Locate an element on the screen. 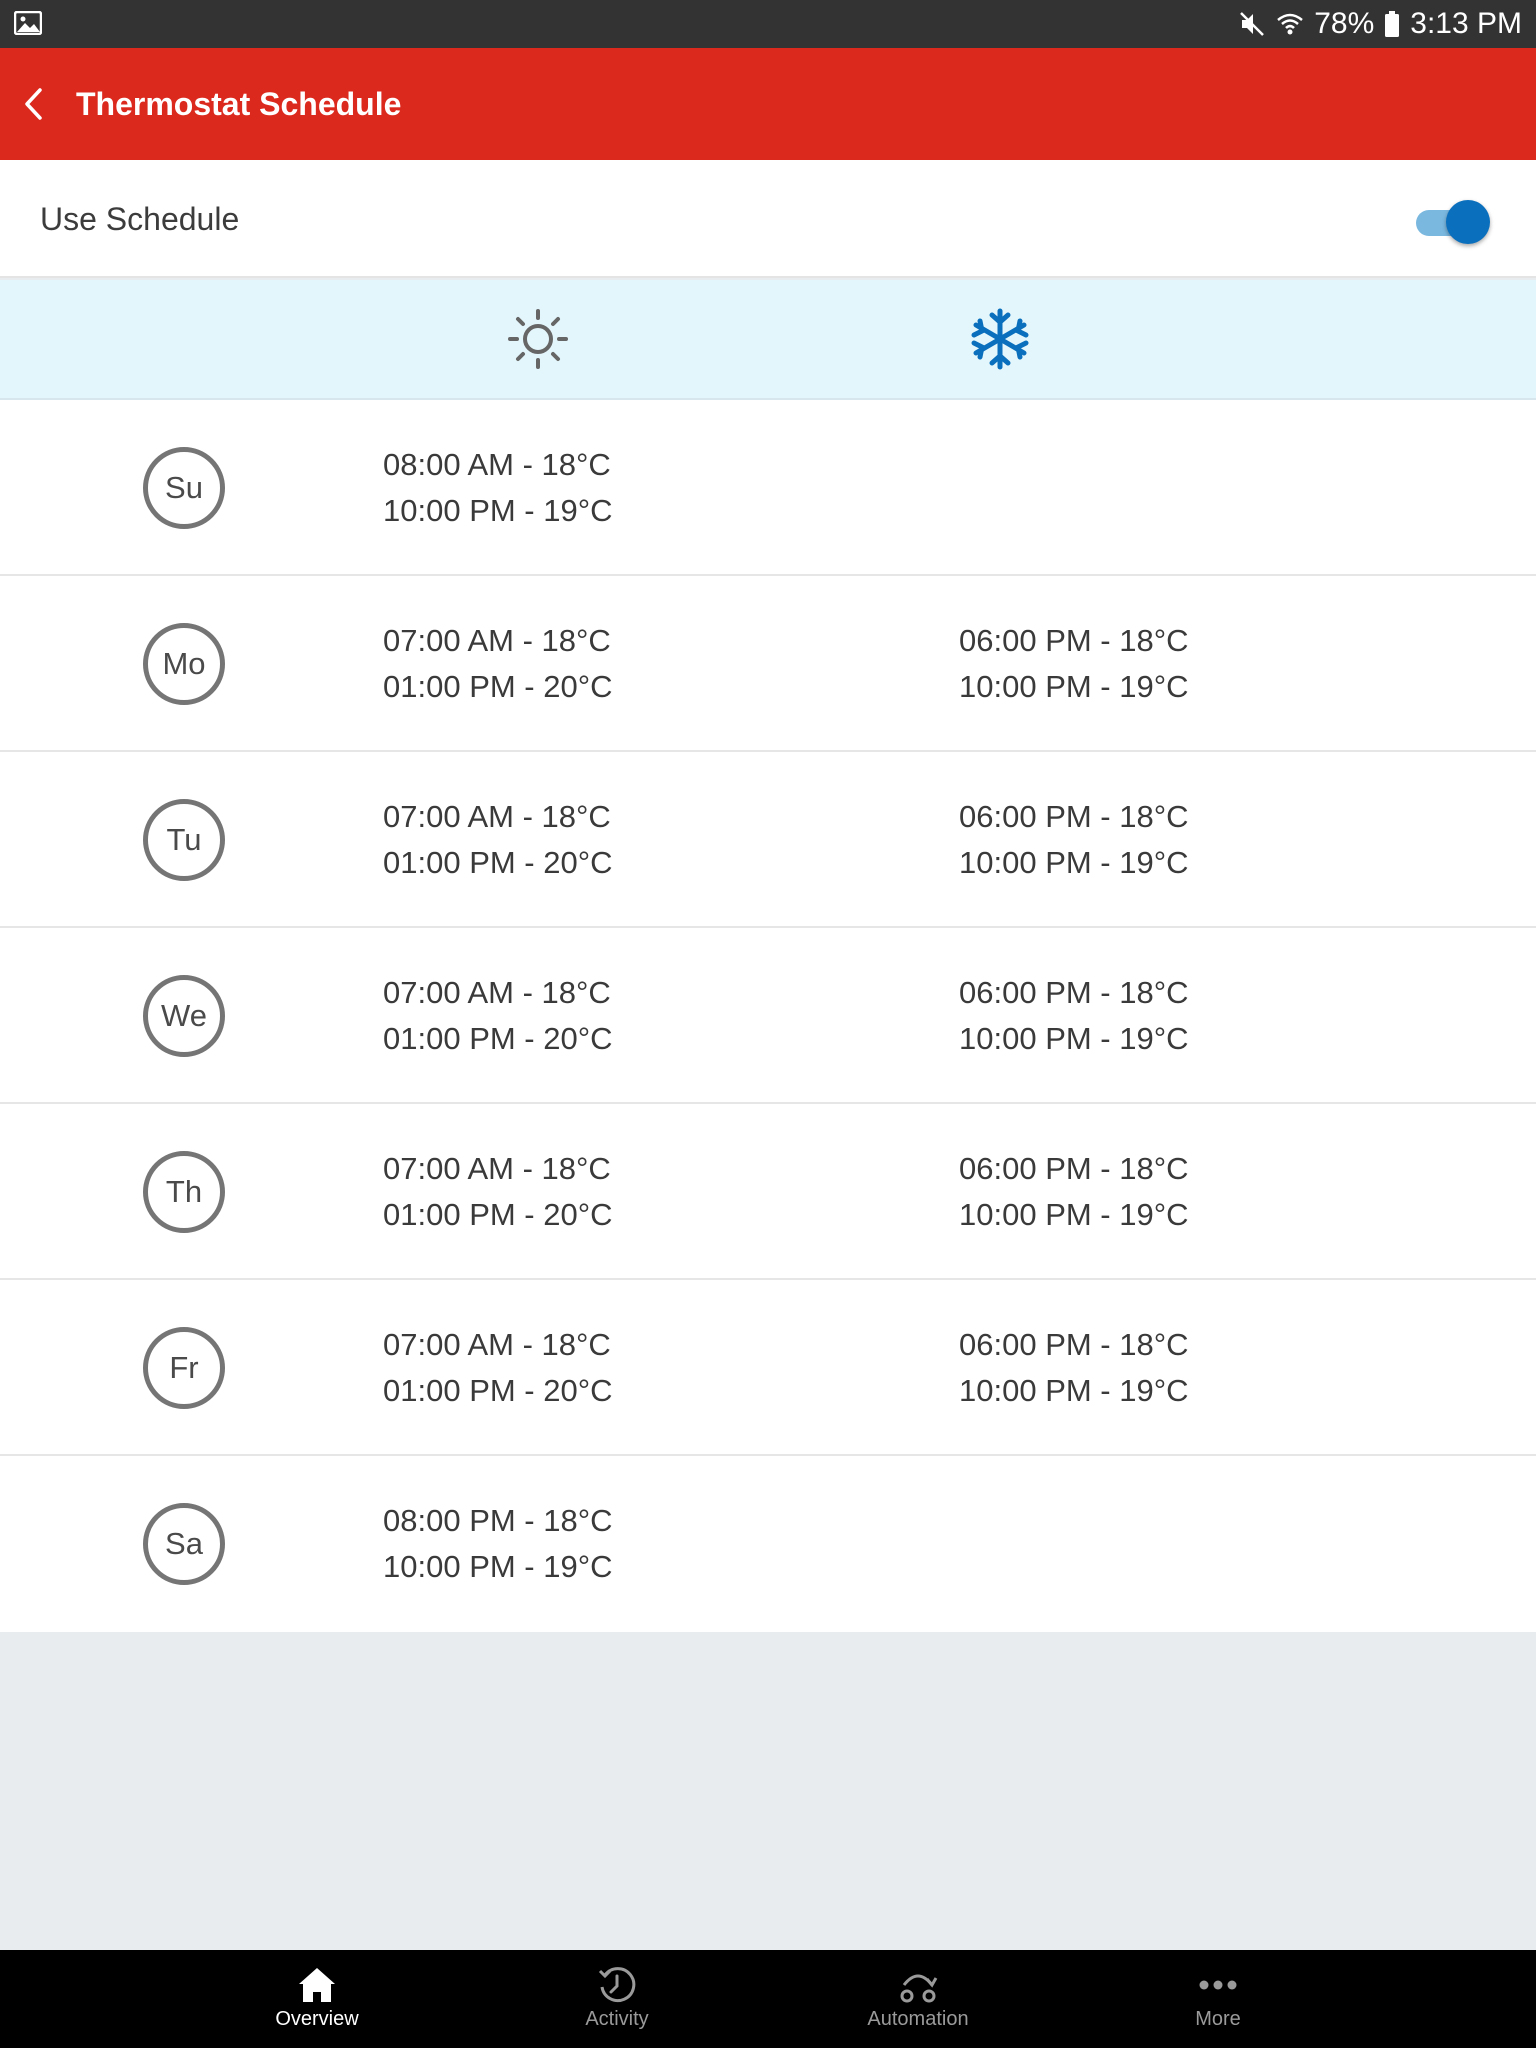 The width and height of the screenshot is (1536, 2048). day-row-sunday: Su 08:00 AM - 18°C 10:00 PM - 19°C is located at coordinates (768, 488).